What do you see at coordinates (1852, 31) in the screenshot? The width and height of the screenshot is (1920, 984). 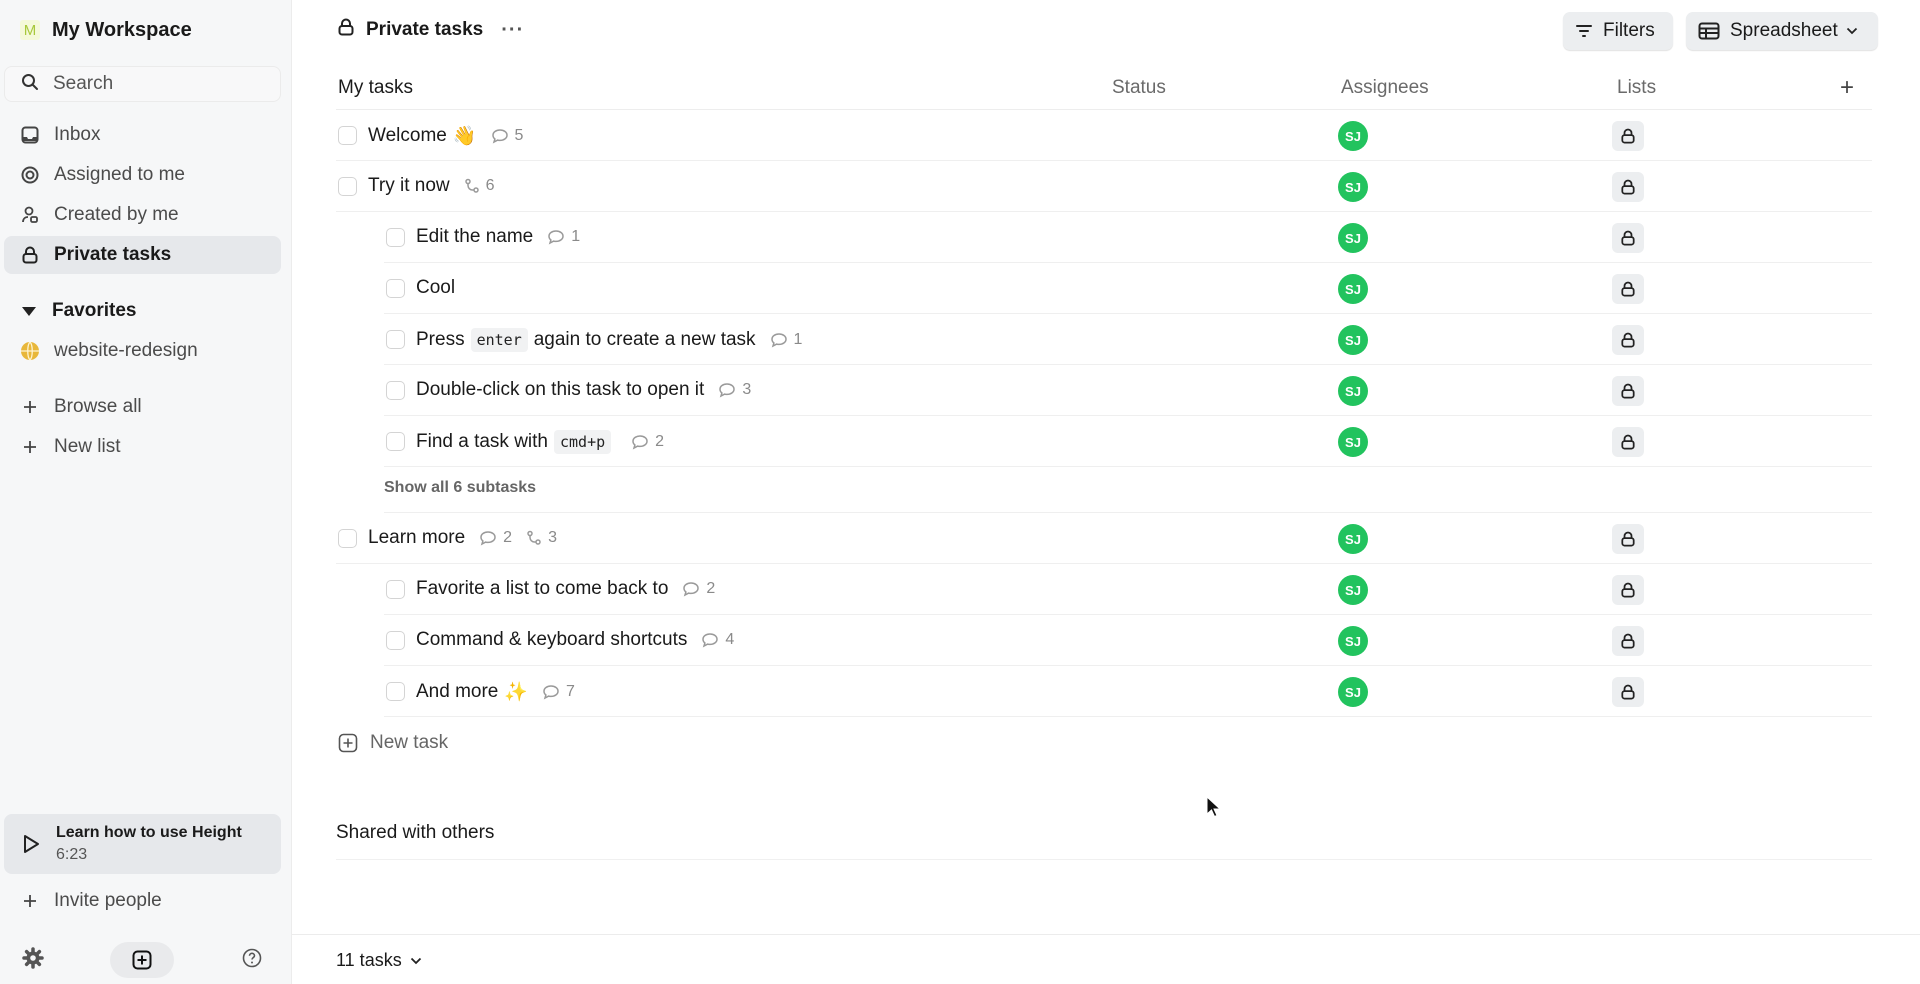 I see `chevron-down-icon` at bounding box center [1852, 31].